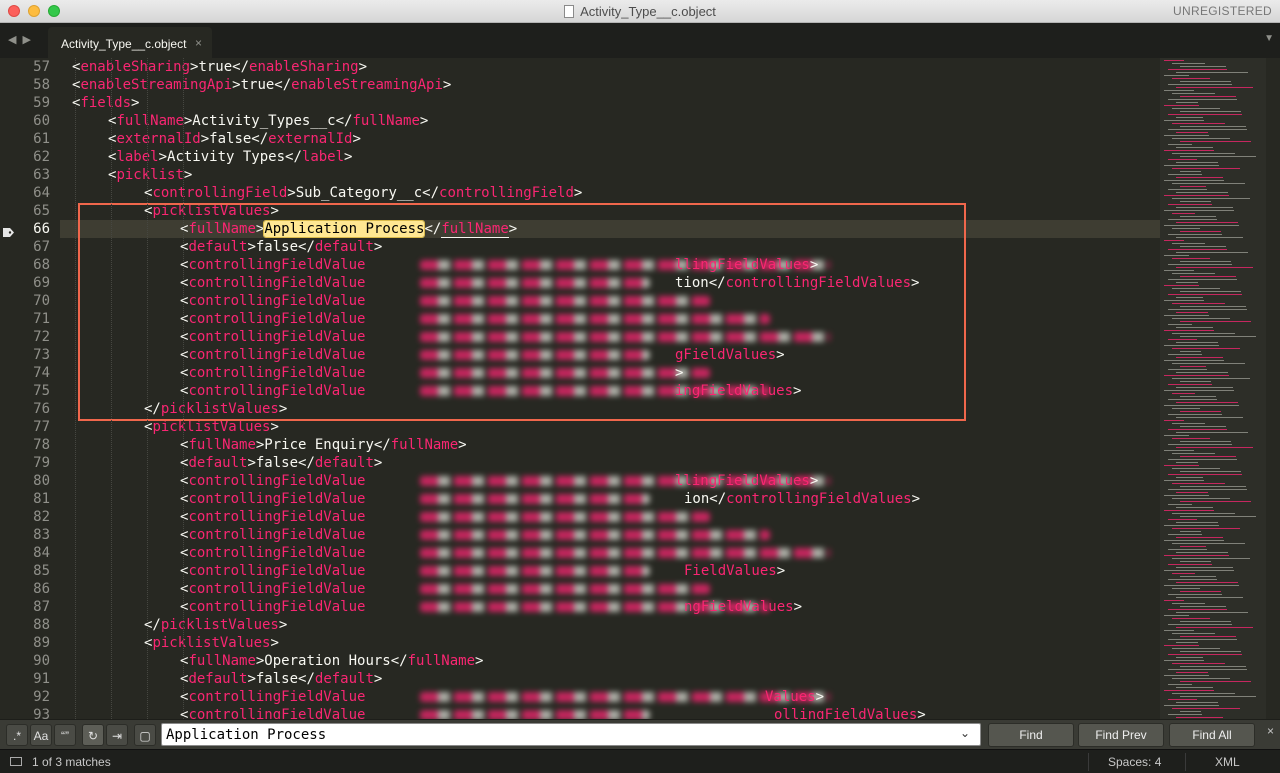  What do you see at coordinates (211, 427) in the screenshot?
I see `xml-tag-name: picklistValues` at bounding box center [211, 427].